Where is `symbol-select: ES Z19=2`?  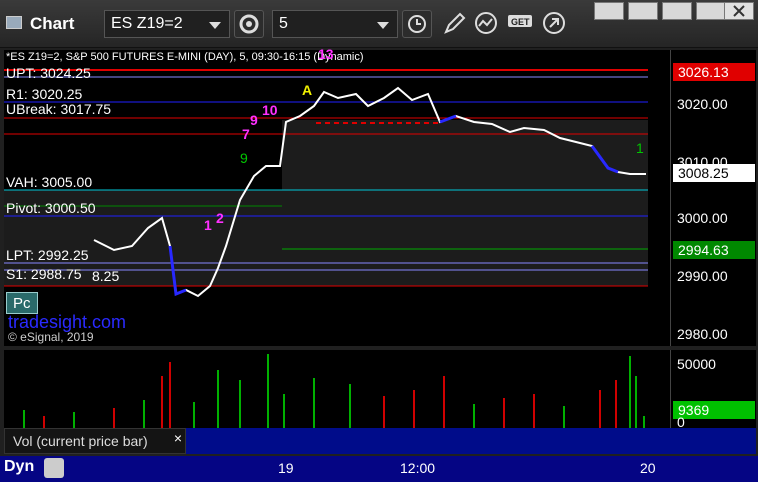 symbol-select: ES Z19=2 is located at coordinates (167, 24).